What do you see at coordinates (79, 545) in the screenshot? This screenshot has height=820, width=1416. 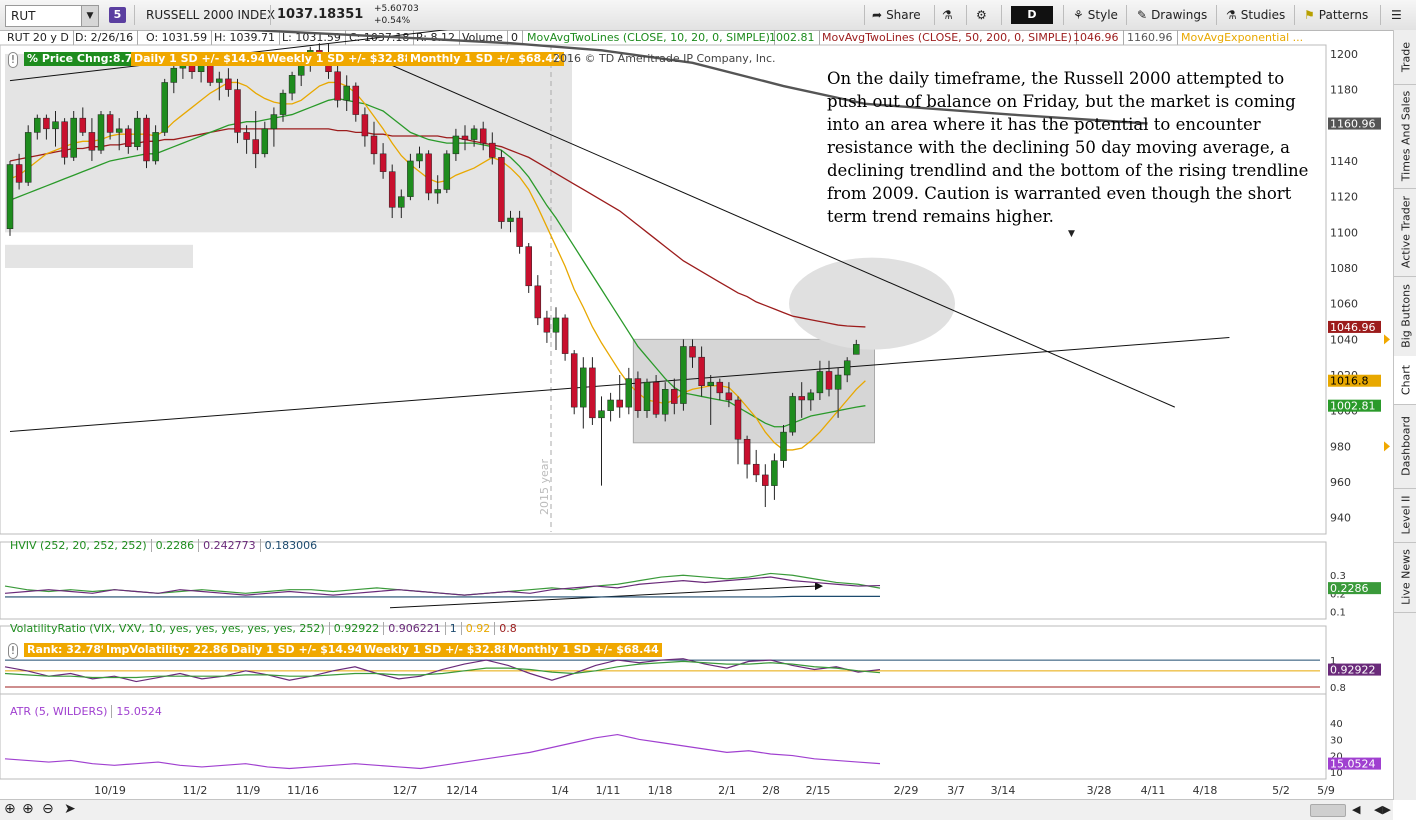 I see `hviv-study-name: HVIV (252, 20, 252, 252)` at bounding box center [79, 545].